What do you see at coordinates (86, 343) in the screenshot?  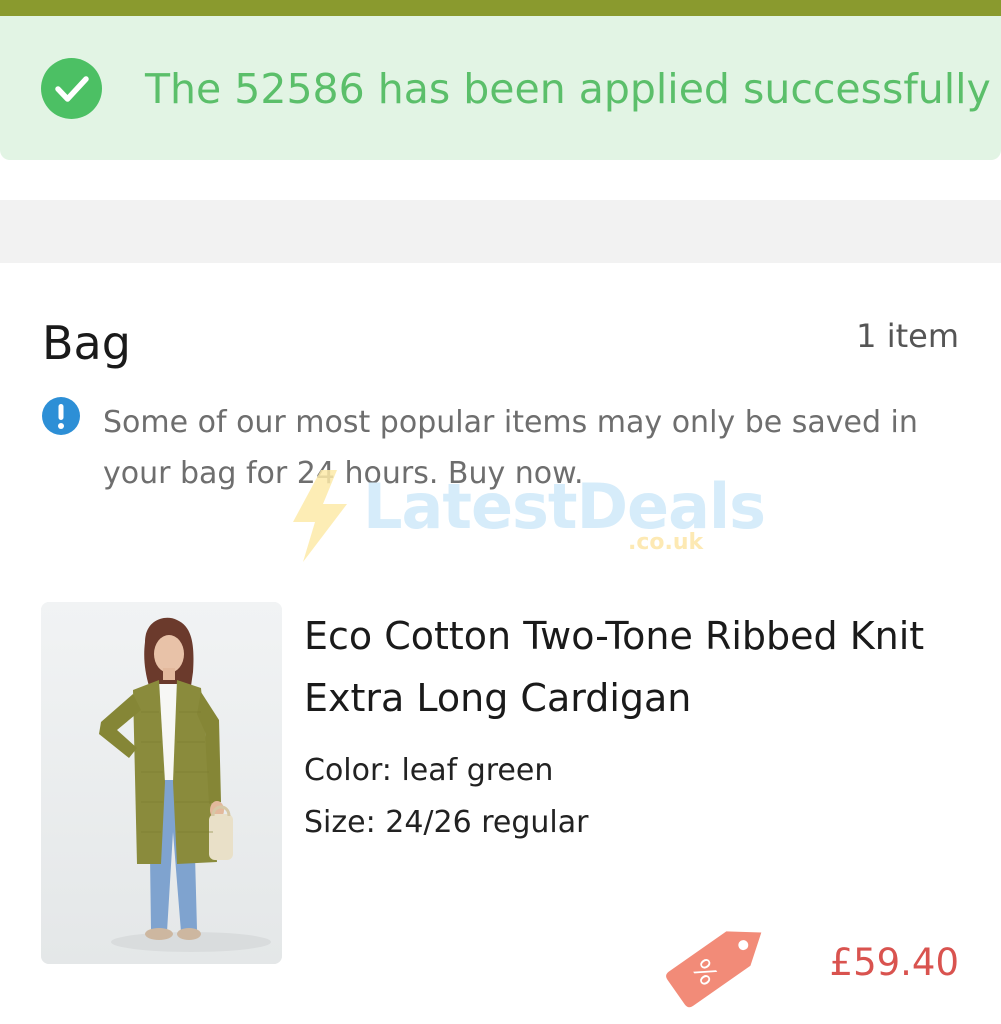 I see `bag-heading: Bag` at bounding box center [86, 343].